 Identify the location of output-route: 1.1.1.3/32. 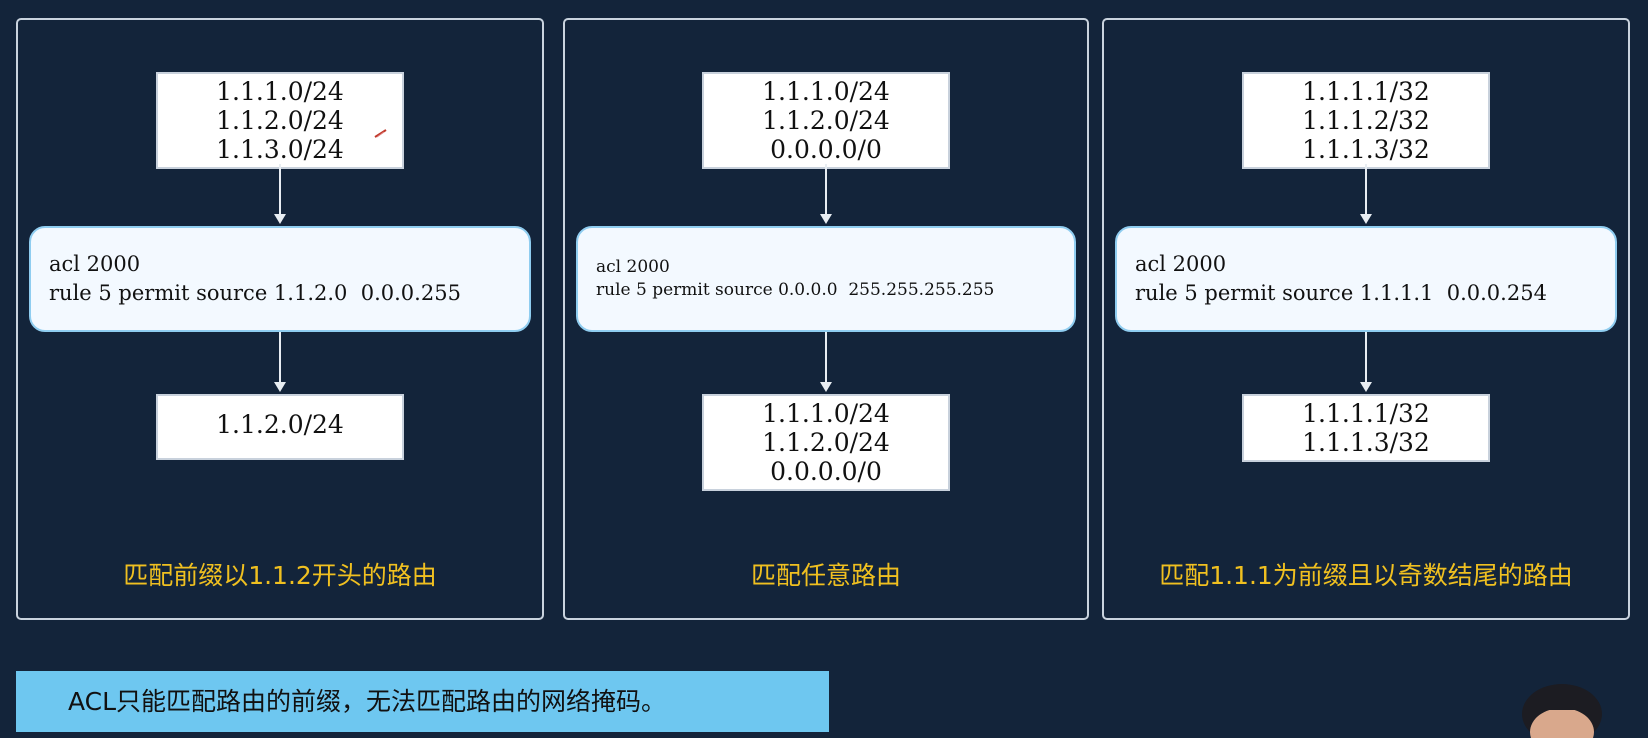
(1366, 442).